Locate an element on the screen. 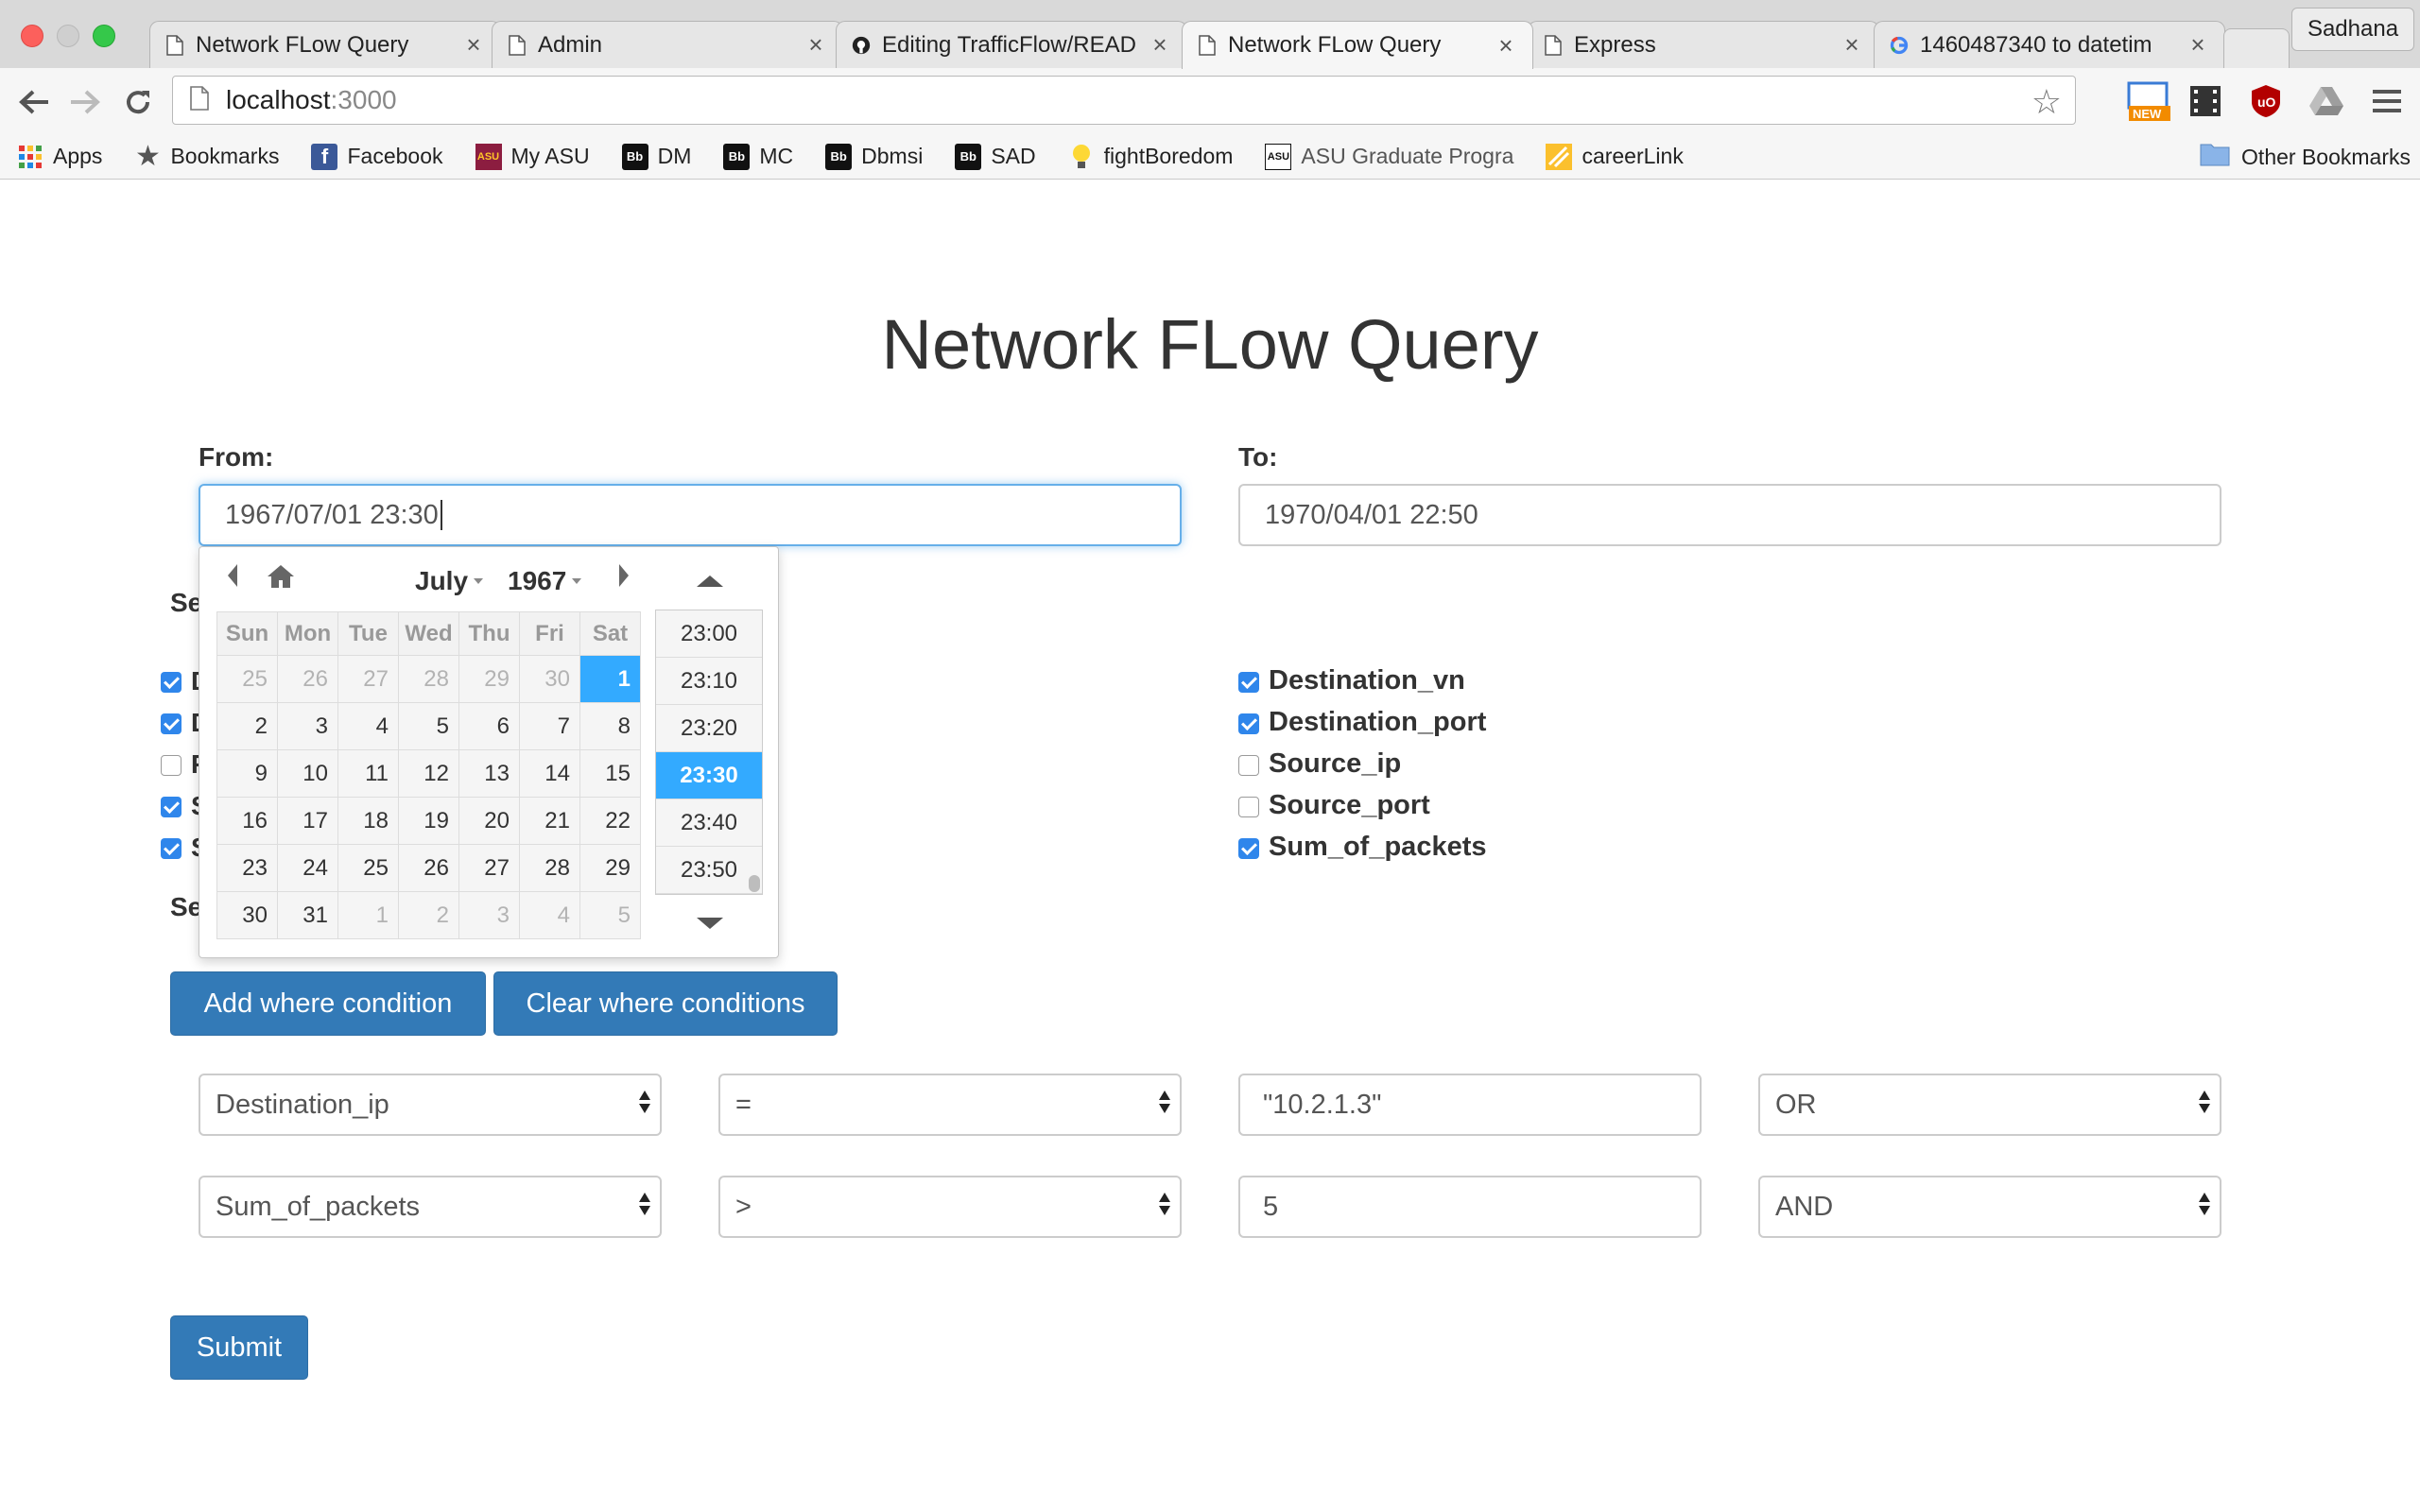 This screenshot has height=1512, width=2420. condition-joiner-select: OR is located at coordinates (1989, 1105).